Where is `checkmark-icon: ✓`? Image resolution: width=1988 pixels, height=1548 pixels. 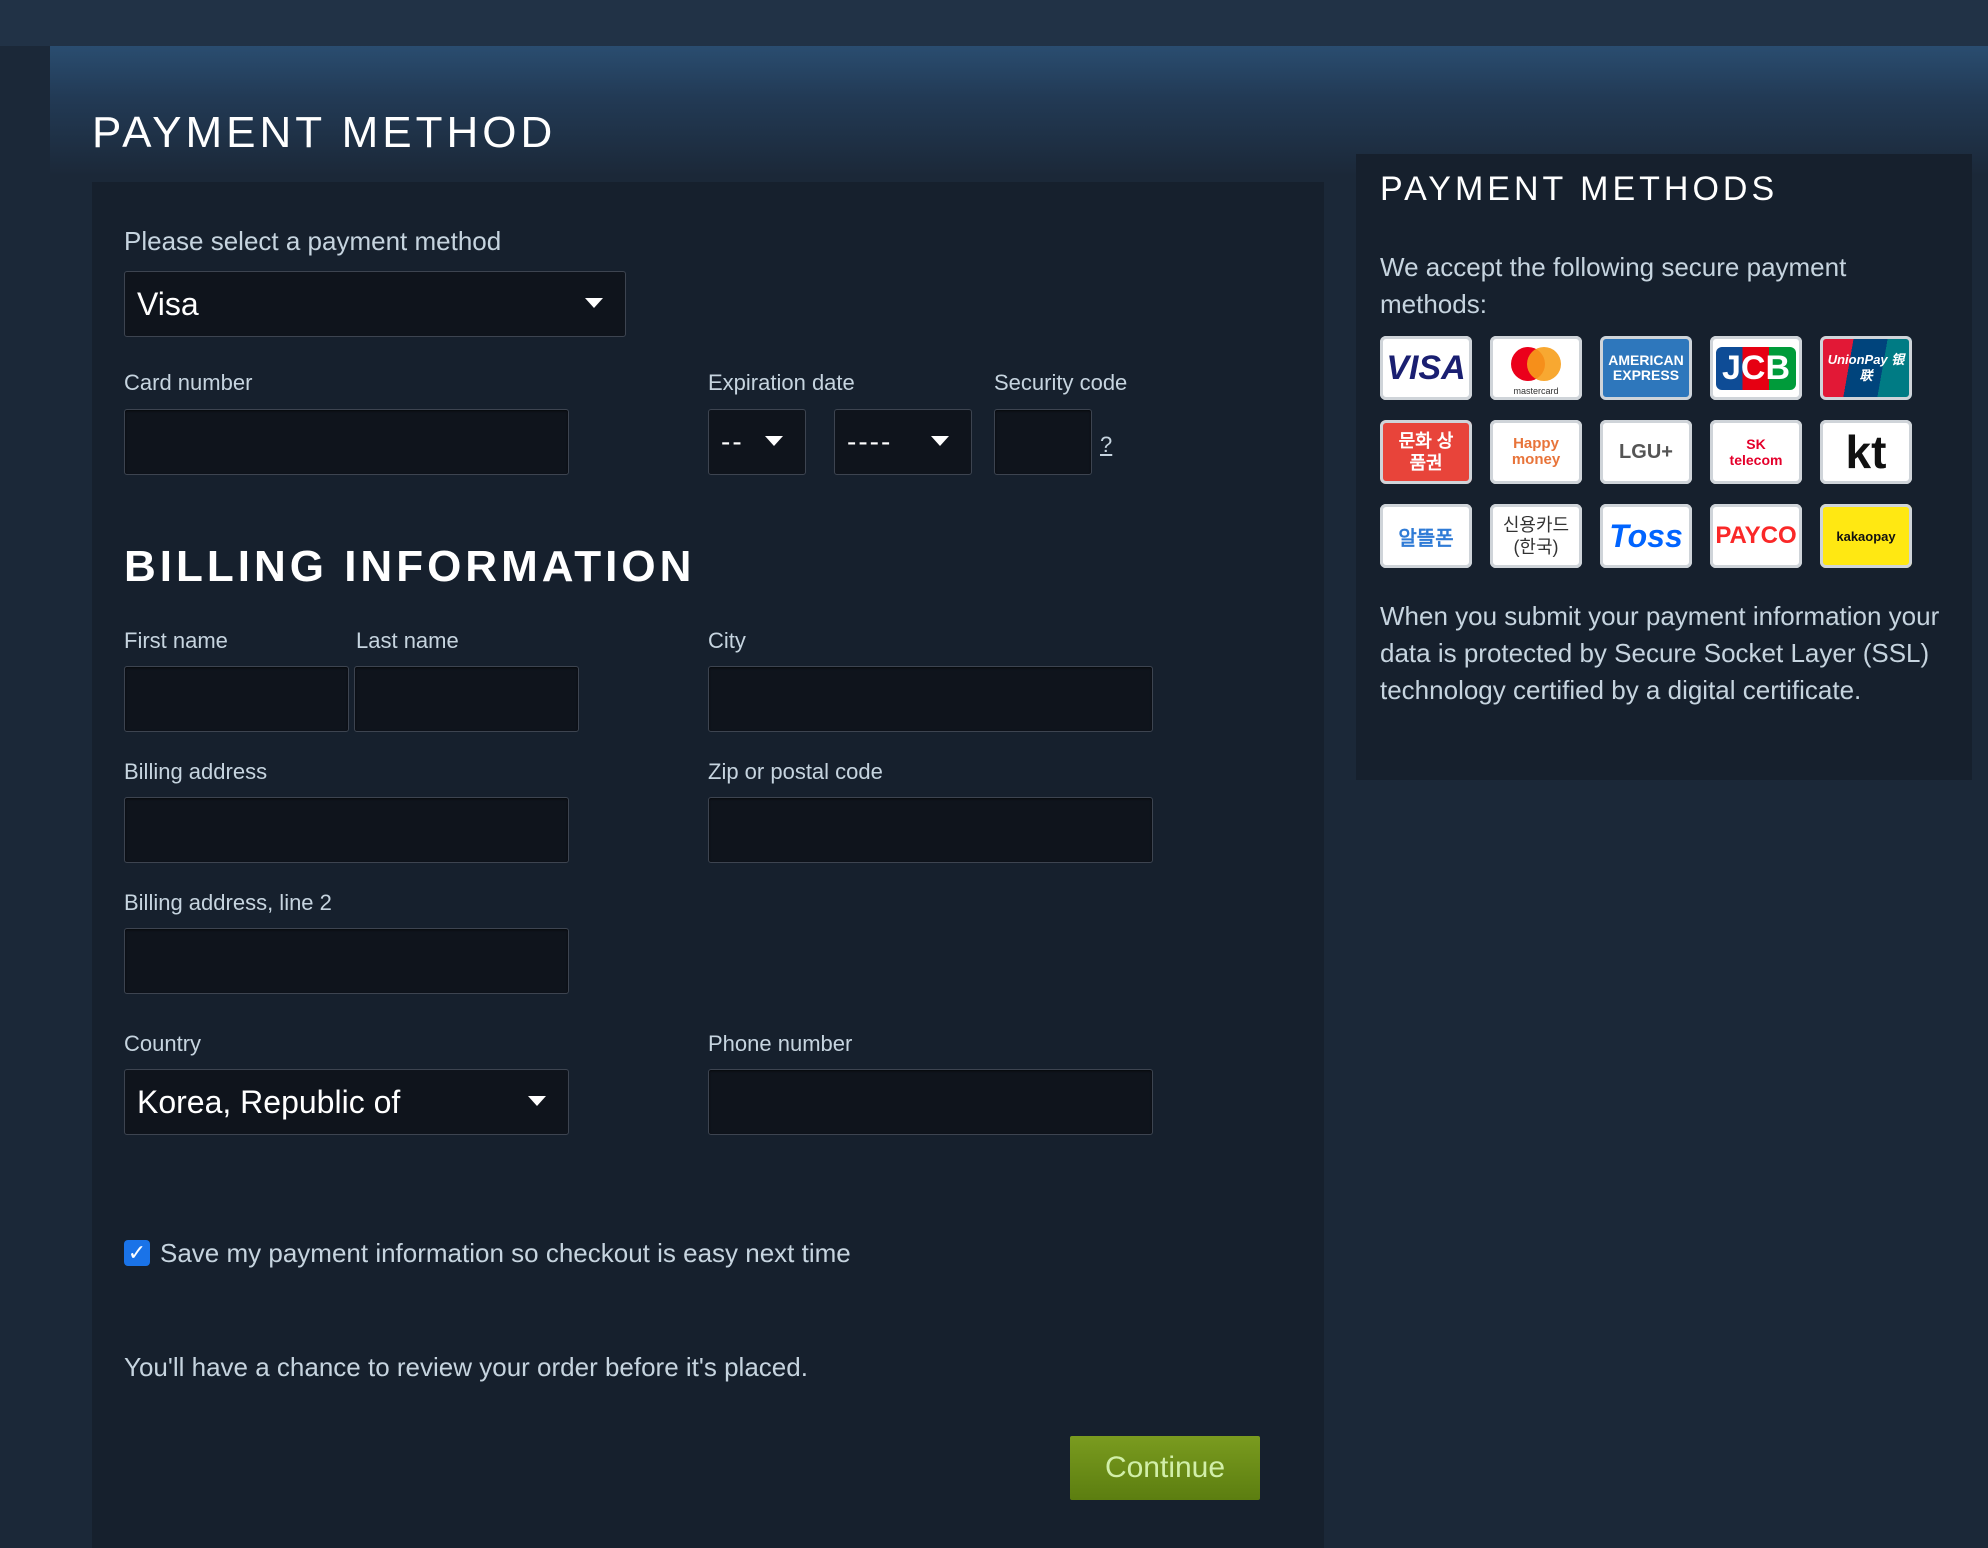 checkmark-icon: ✓ is located at coordinates (137, 1252).